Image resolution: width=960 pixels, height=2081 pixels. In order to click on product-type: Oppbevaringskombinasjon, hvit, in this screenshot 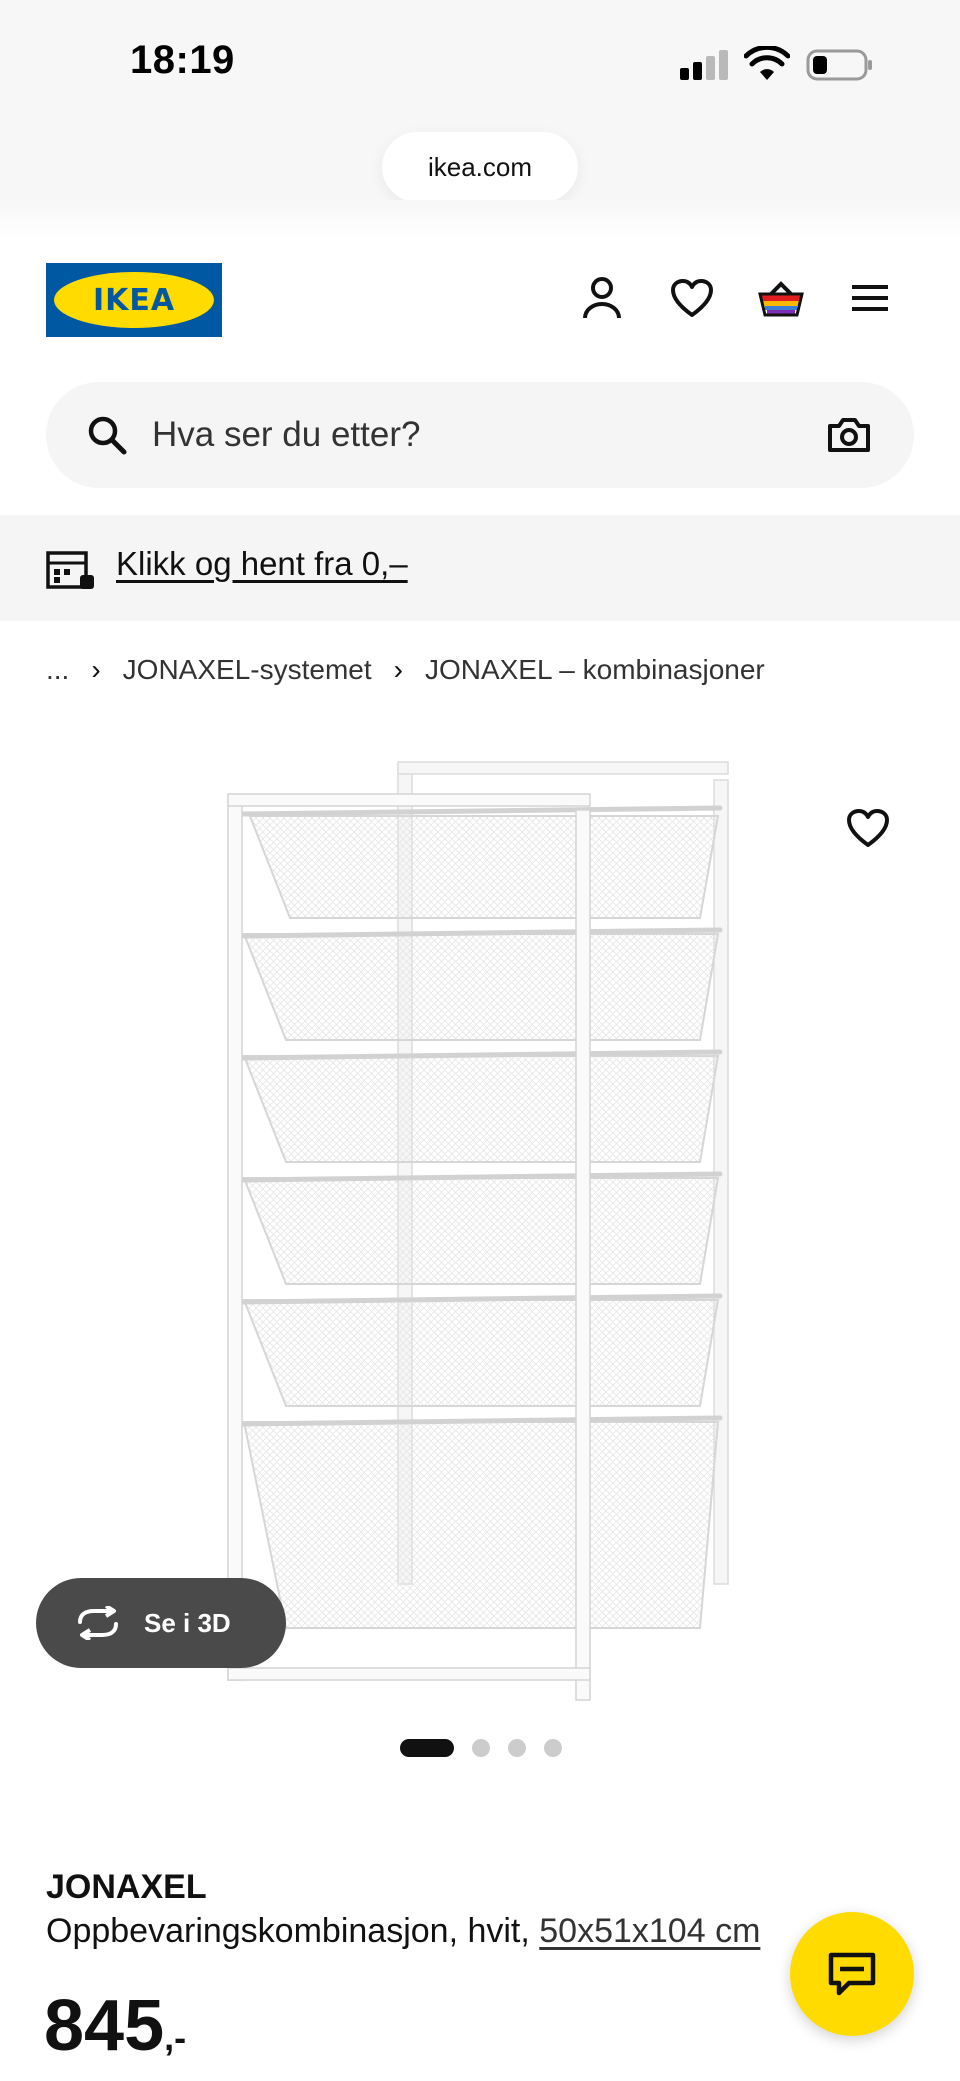, I will do `click(293, 1931)`.